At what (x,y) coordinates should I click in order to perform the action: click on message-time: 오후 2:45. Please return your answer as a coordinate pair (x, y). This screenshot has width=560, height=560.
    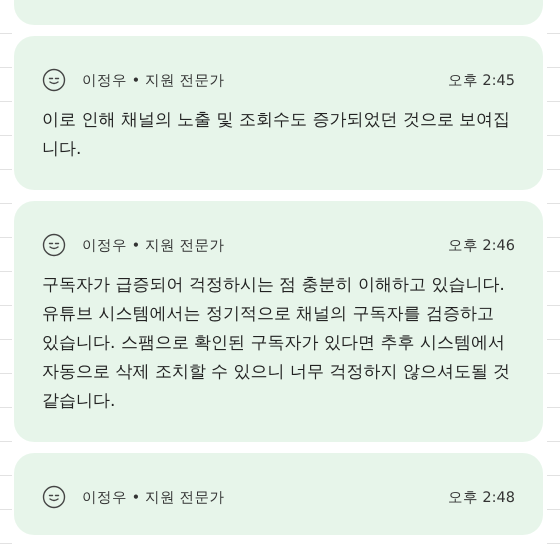
    Looking at the image, I should click on (481, 81).